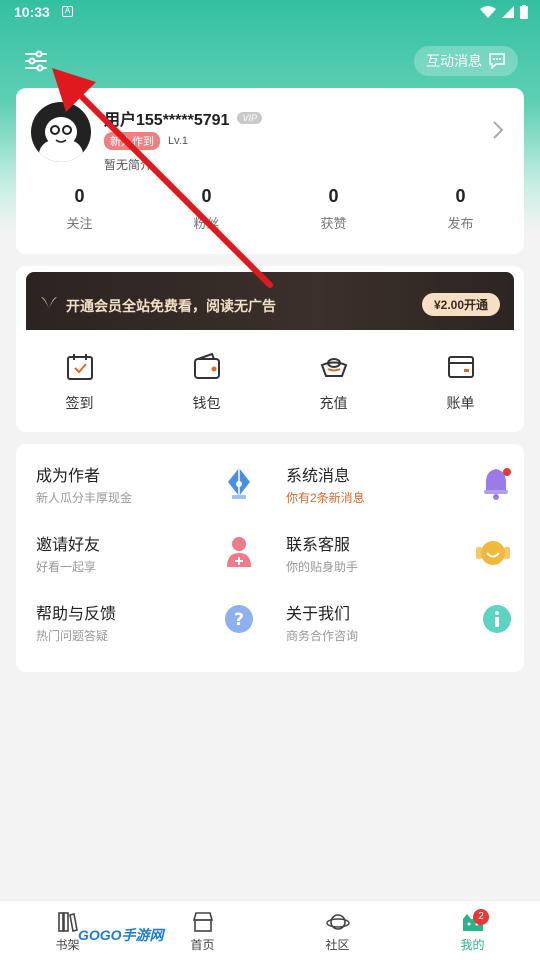  What do you see at coordinates (337, 922) in the screenshot?
I see `planet-icon` at bounding box center [337, 922].